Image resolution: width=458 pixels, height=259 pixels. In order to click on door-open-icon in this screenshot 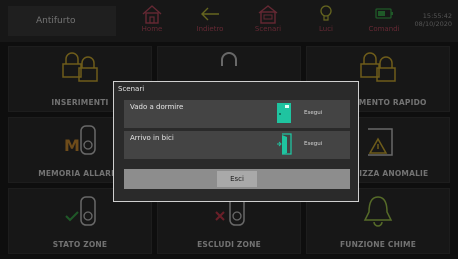, I will do `click(284, 144)`.